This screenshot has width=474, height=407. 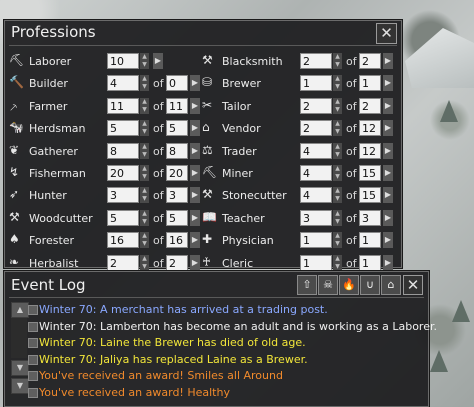 I want to click on scroll-bottom-button: ▼, so click(x=20, y=386).